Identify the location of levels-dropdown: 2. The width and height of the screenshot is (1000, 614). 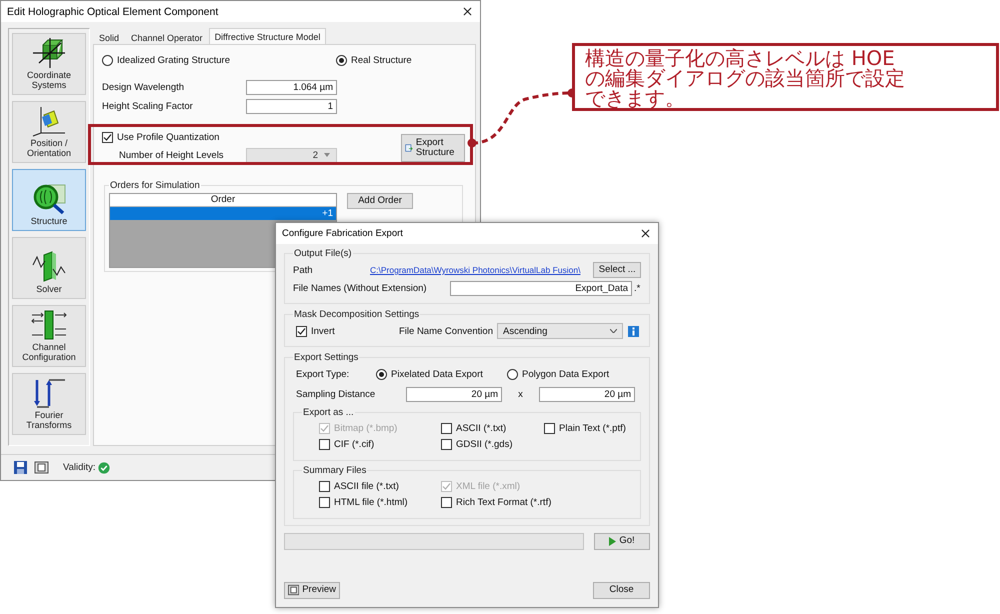
(291, 155).